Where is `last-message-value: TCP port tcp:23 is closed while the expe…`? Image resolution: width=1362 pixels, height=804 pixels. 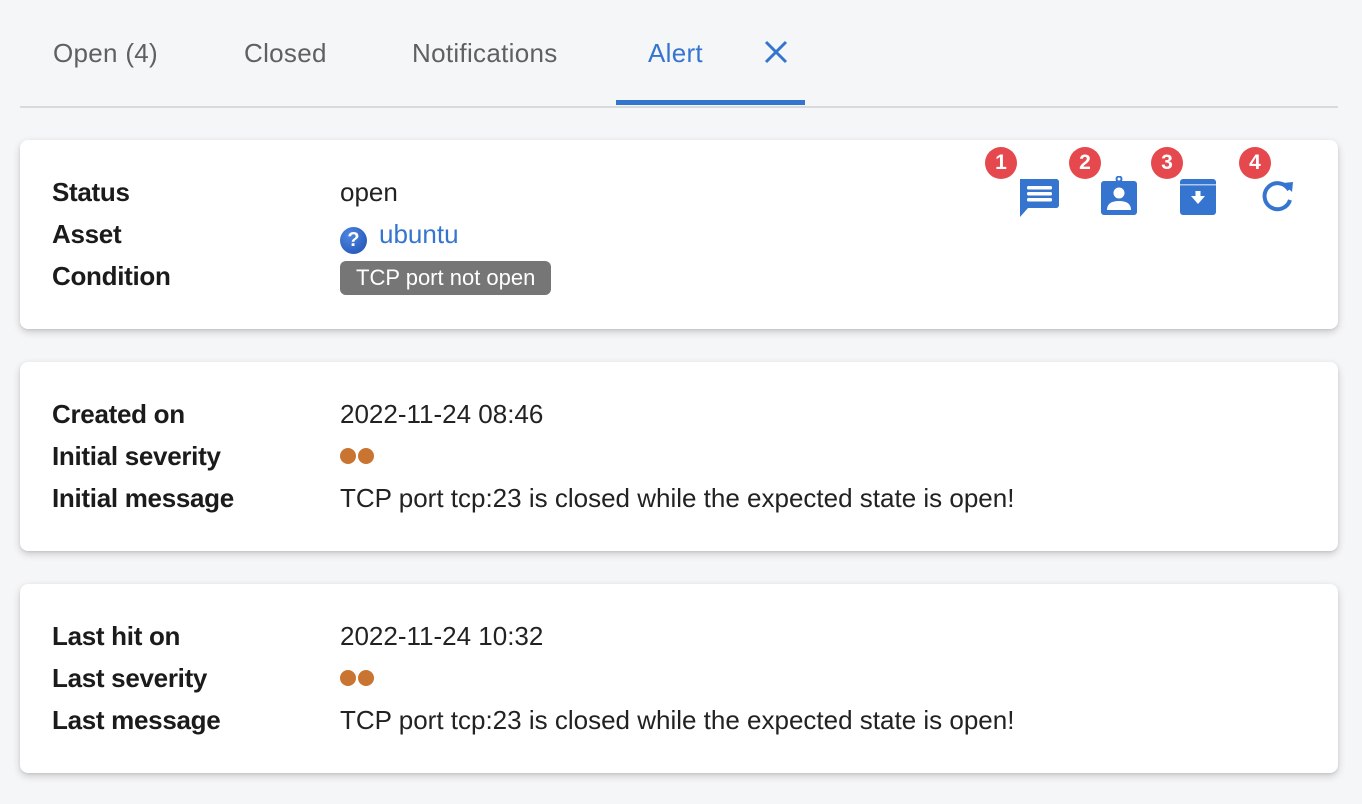
last-message-value: TCP port tcp:23 is closed while the expe… is located at coordinates (677, 720).